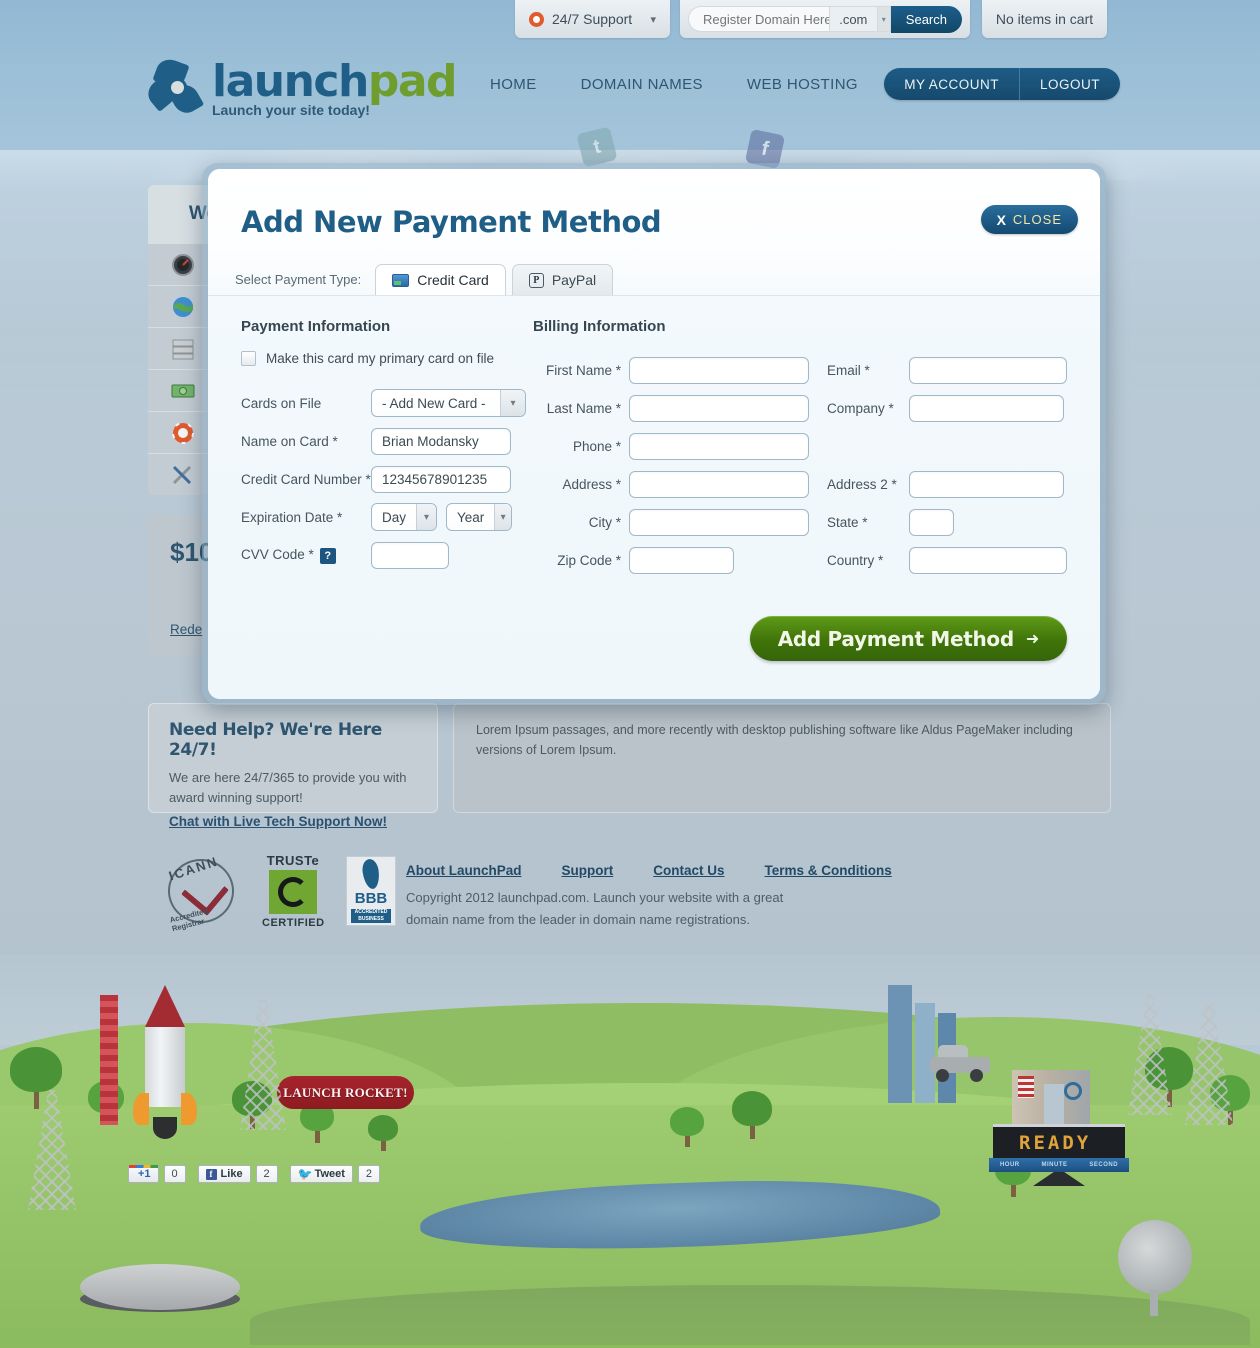  What do you see at coordinates (1026, 1087) in the screenshot?
I see `flag-icon` at bounding box center [1026, 1087].